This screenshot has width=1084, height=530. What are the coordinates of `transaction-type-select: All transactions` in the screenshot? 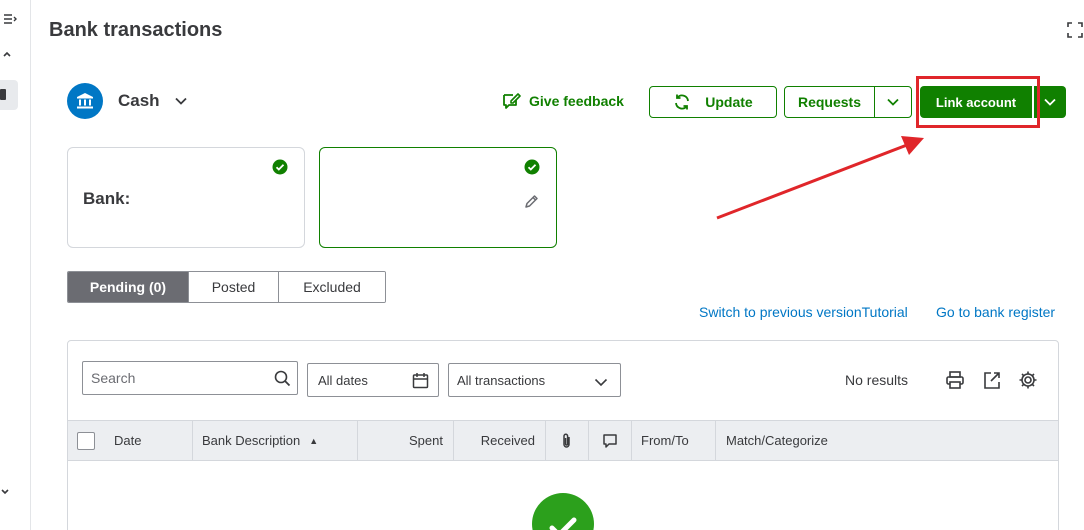 It's located at (534, 380).